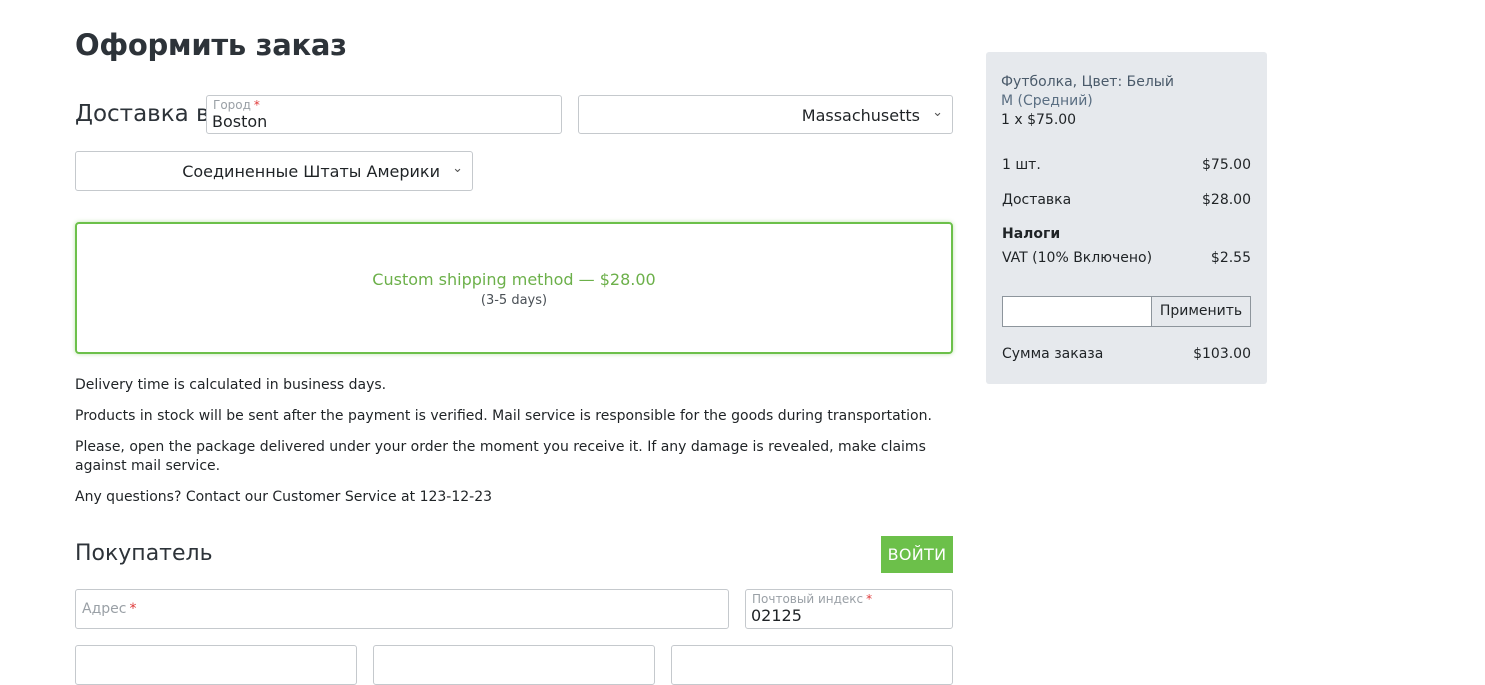  Describe the element at coordinates (812, 599) in the screenshot. I see `zip-label: Почтовый индекс *` at that location.